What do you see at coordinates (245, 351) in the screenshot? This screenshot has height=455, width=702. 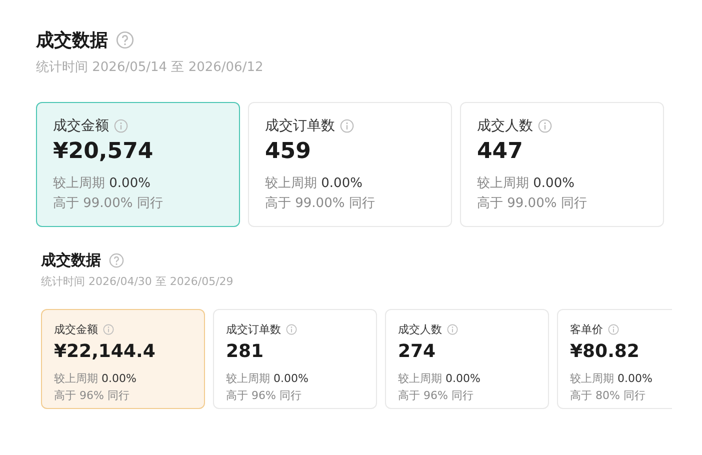 I see `metric-value: 281` at bounding box center [245, 351].